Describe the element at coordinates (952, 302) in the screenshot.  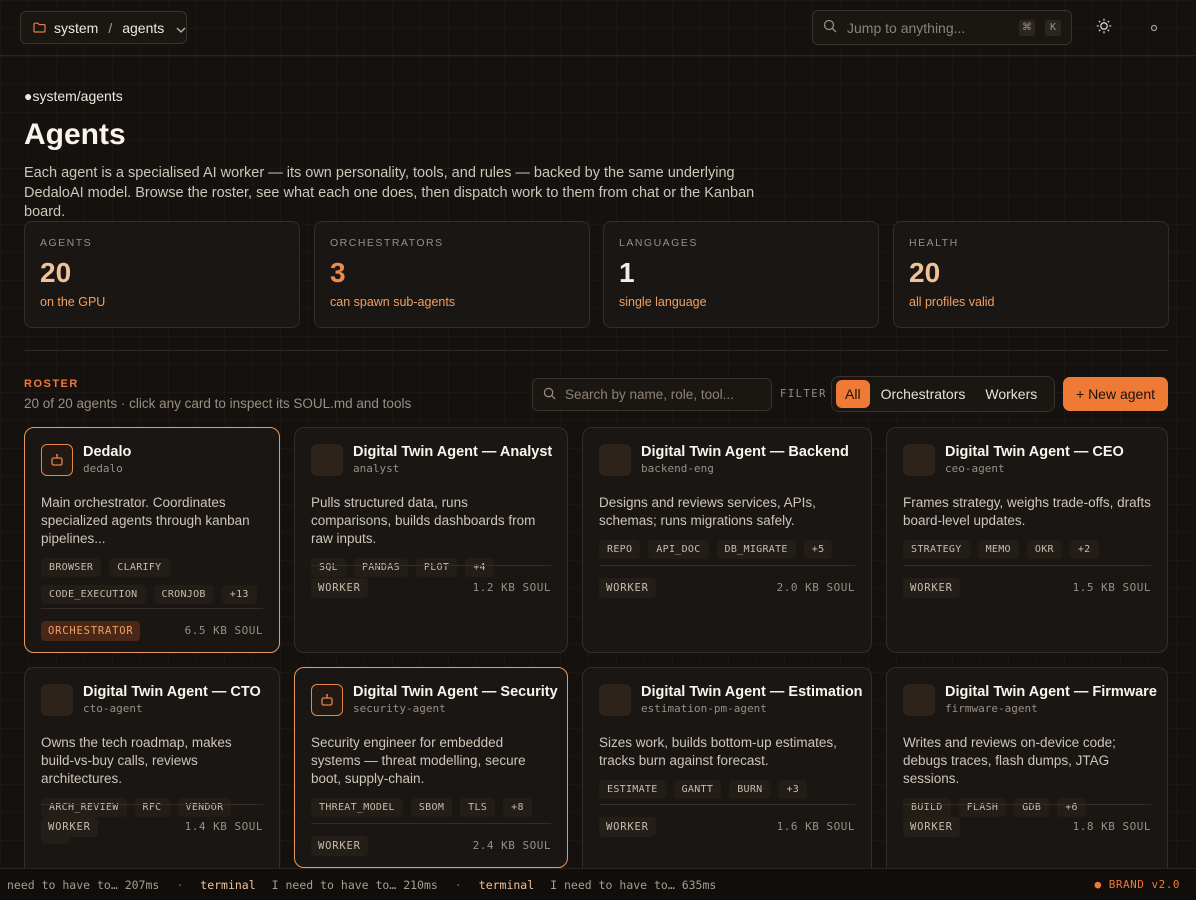
I see `stat-subtitle: all profiles valid` at that location.